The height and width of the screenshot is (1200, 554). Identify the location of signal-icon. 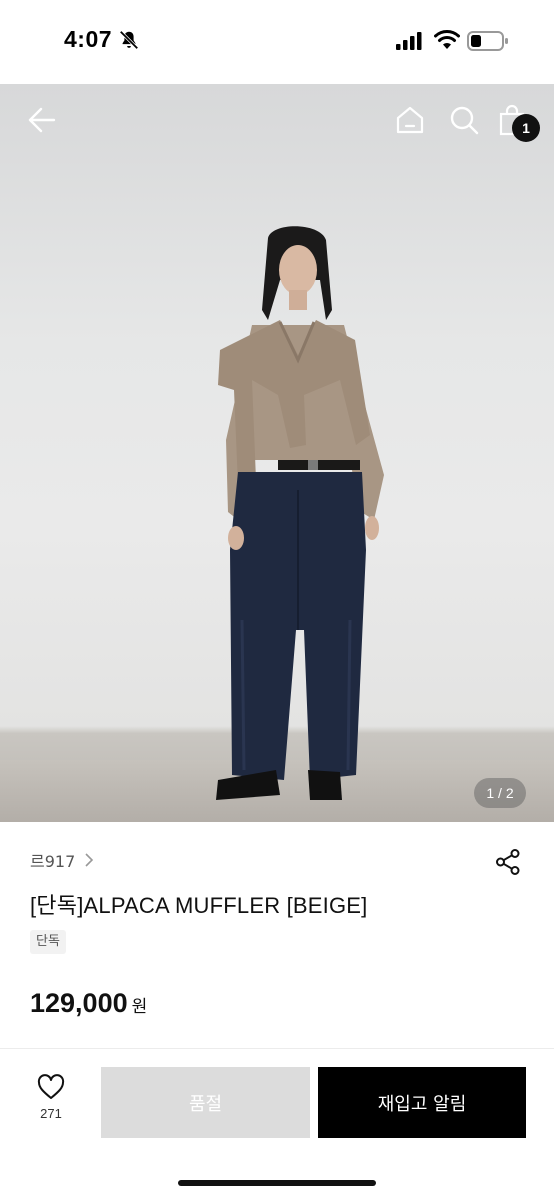
(409, 41).